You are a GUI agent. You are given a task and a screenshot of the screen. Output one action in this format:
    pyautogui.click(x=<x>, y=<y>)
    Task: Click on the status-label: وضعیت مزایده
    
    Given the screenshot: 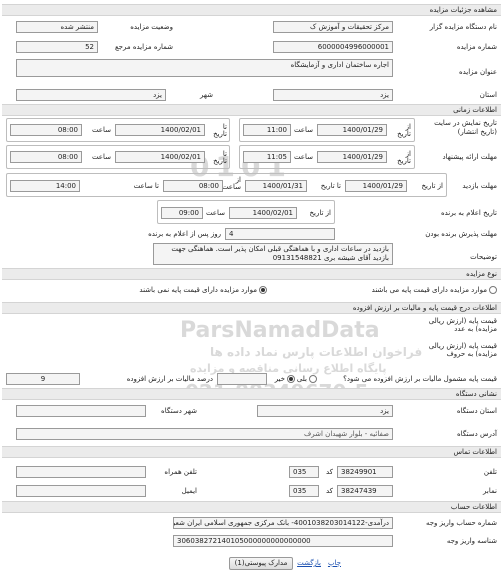 What is the action you would take?
    pyautogui.click(x=151, y=27)
    